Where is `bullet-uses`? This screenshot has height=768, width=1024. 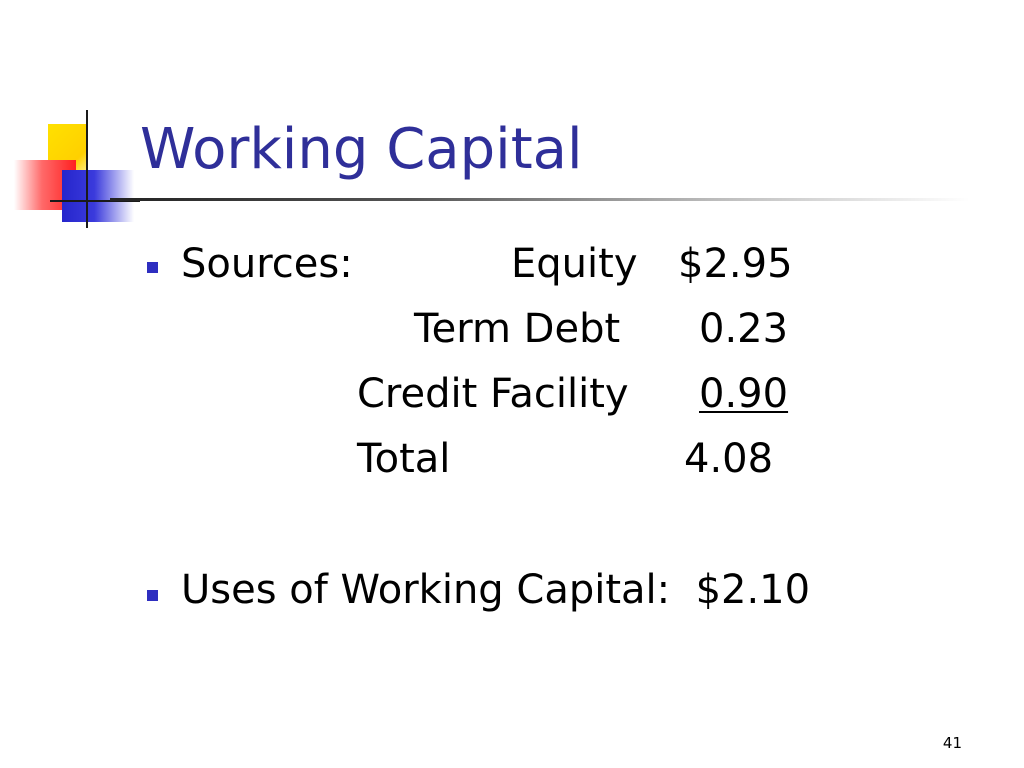
bullet-uses is located at coordinates (152, 595).